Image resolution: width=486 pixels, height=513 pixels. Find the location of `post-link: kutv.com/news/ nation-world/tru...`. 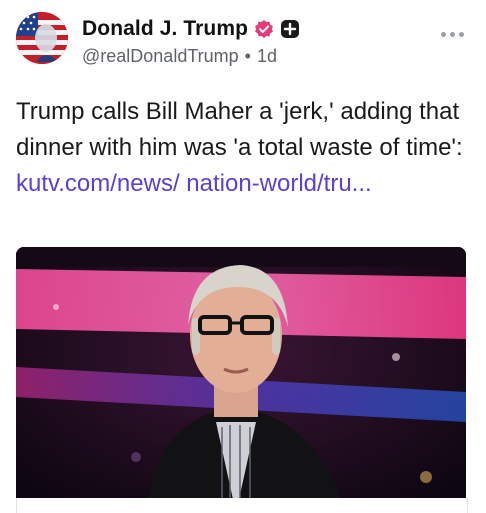

post-link: kutv.com/news/ nation-world/tru... is located at coordinates (194, 183).